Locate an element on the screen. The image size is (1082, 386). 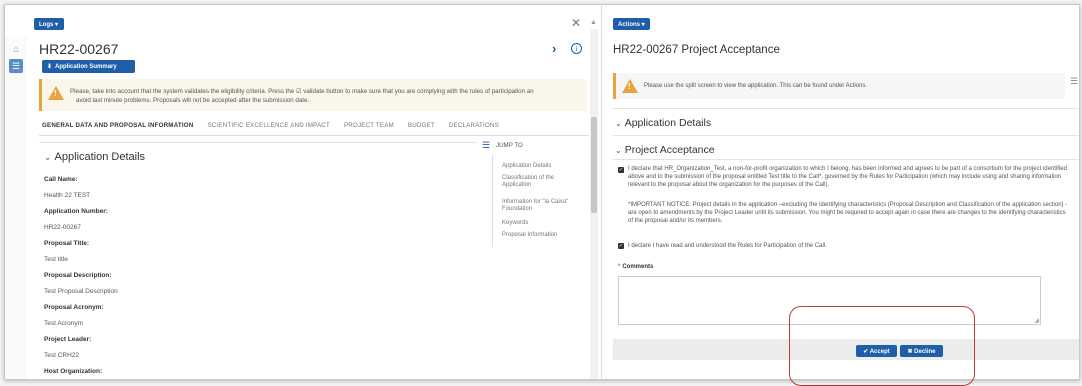
highlight-annotation is located at coordinates (882, 346).